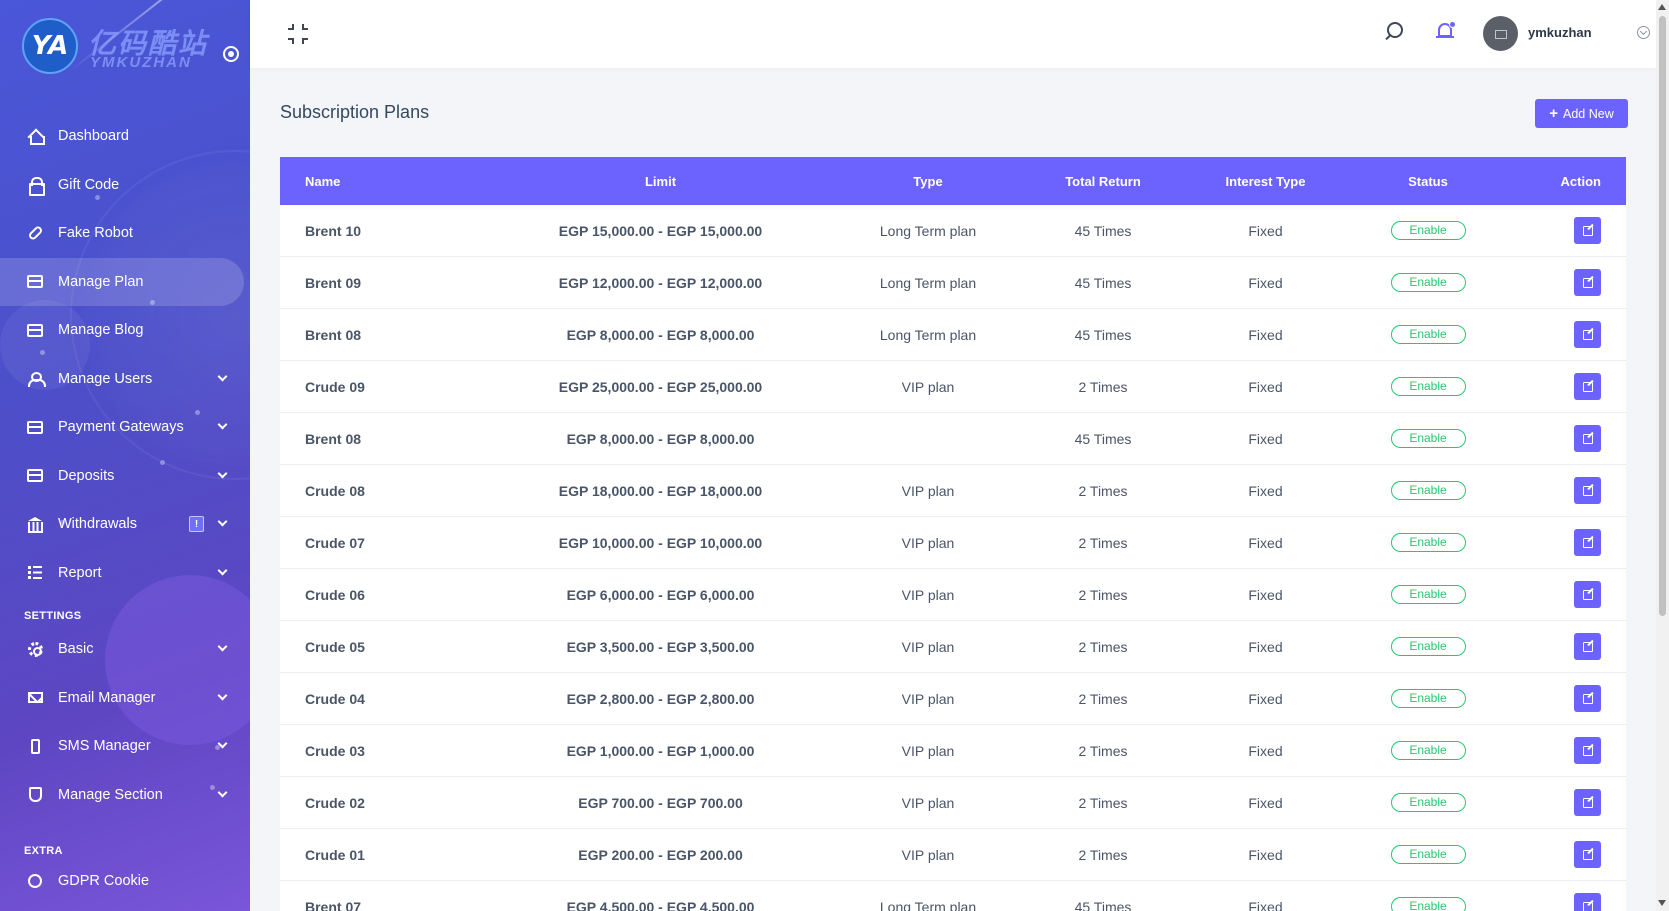  What do you see at coordinates (1500, 33) in the screenshot?
I see `avatar` at bounding box center [1500, 33].